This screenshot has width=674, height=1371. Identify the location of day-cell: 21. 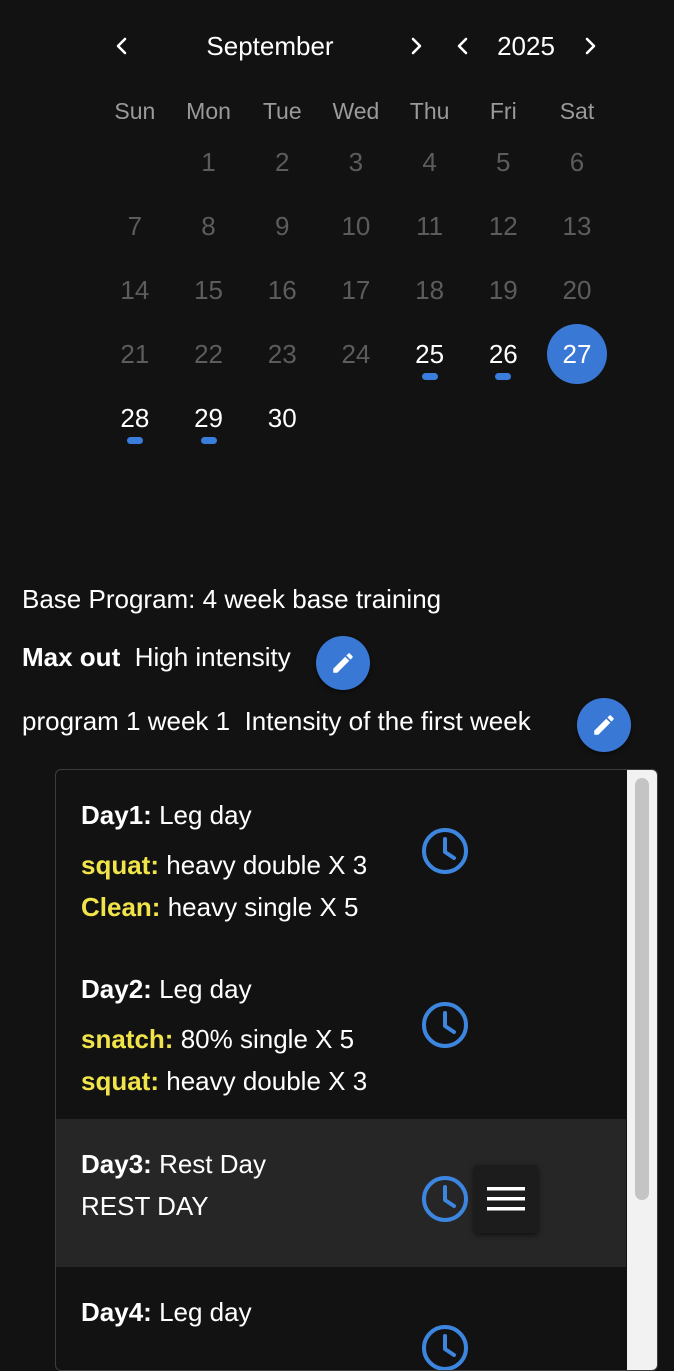
(135, 354).